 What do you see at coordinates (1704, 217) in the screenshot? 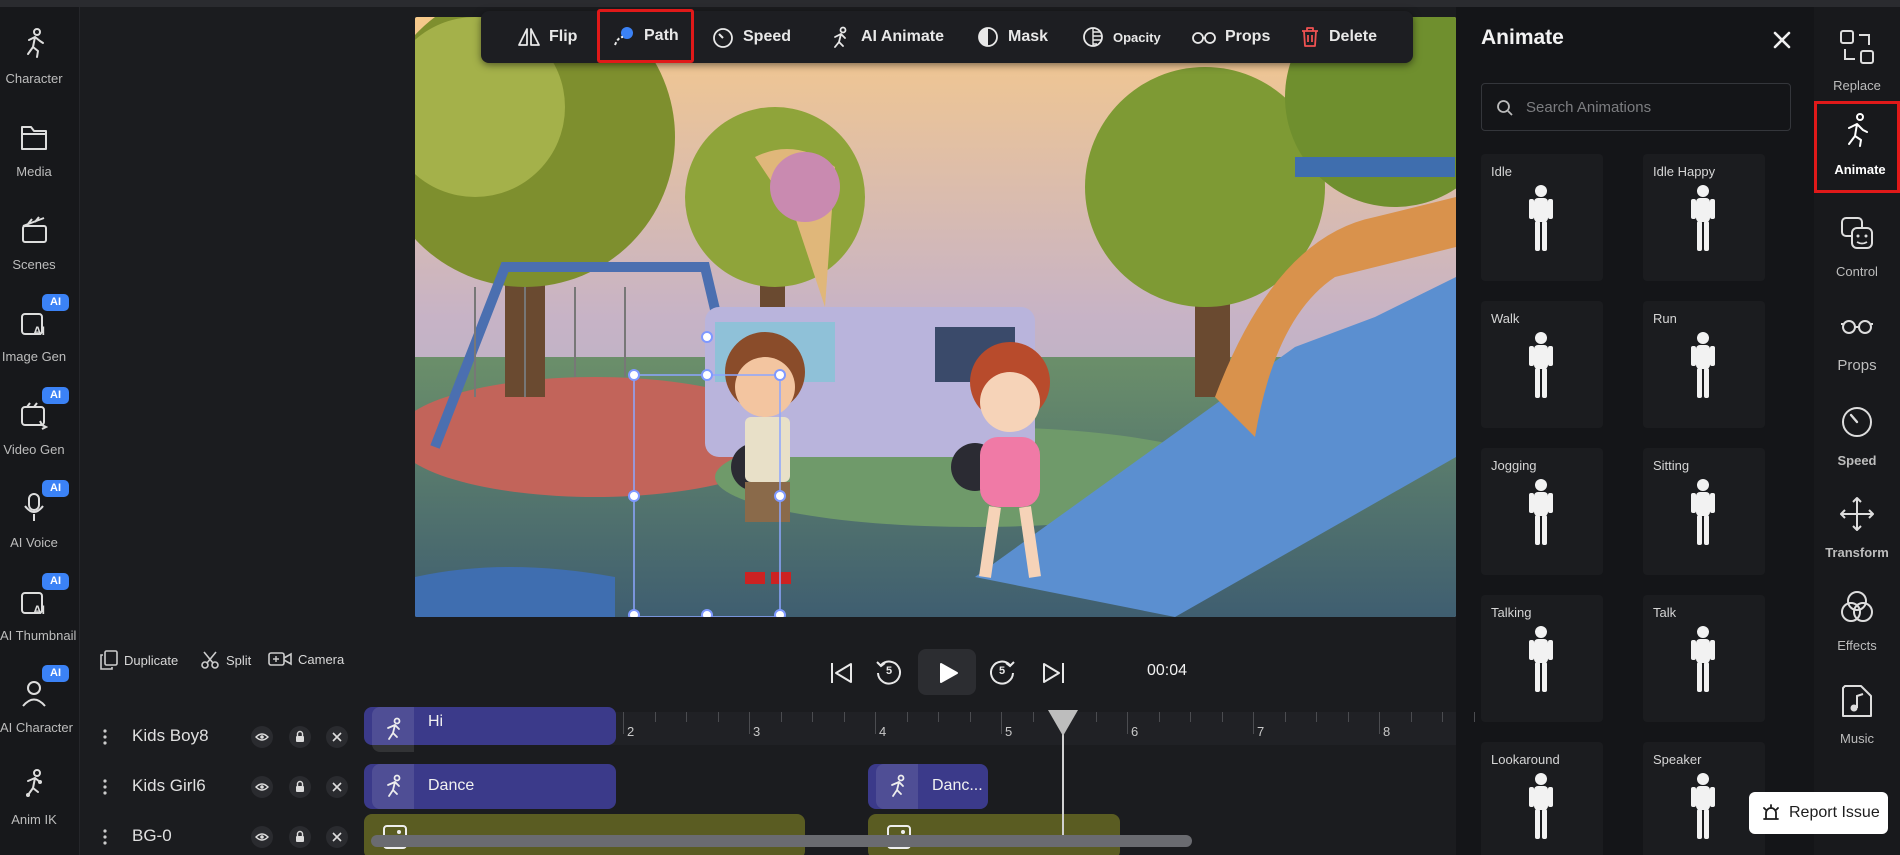
I see `animation-card-idle-happy: Idle Happy` at bounding box center [1704, 217].